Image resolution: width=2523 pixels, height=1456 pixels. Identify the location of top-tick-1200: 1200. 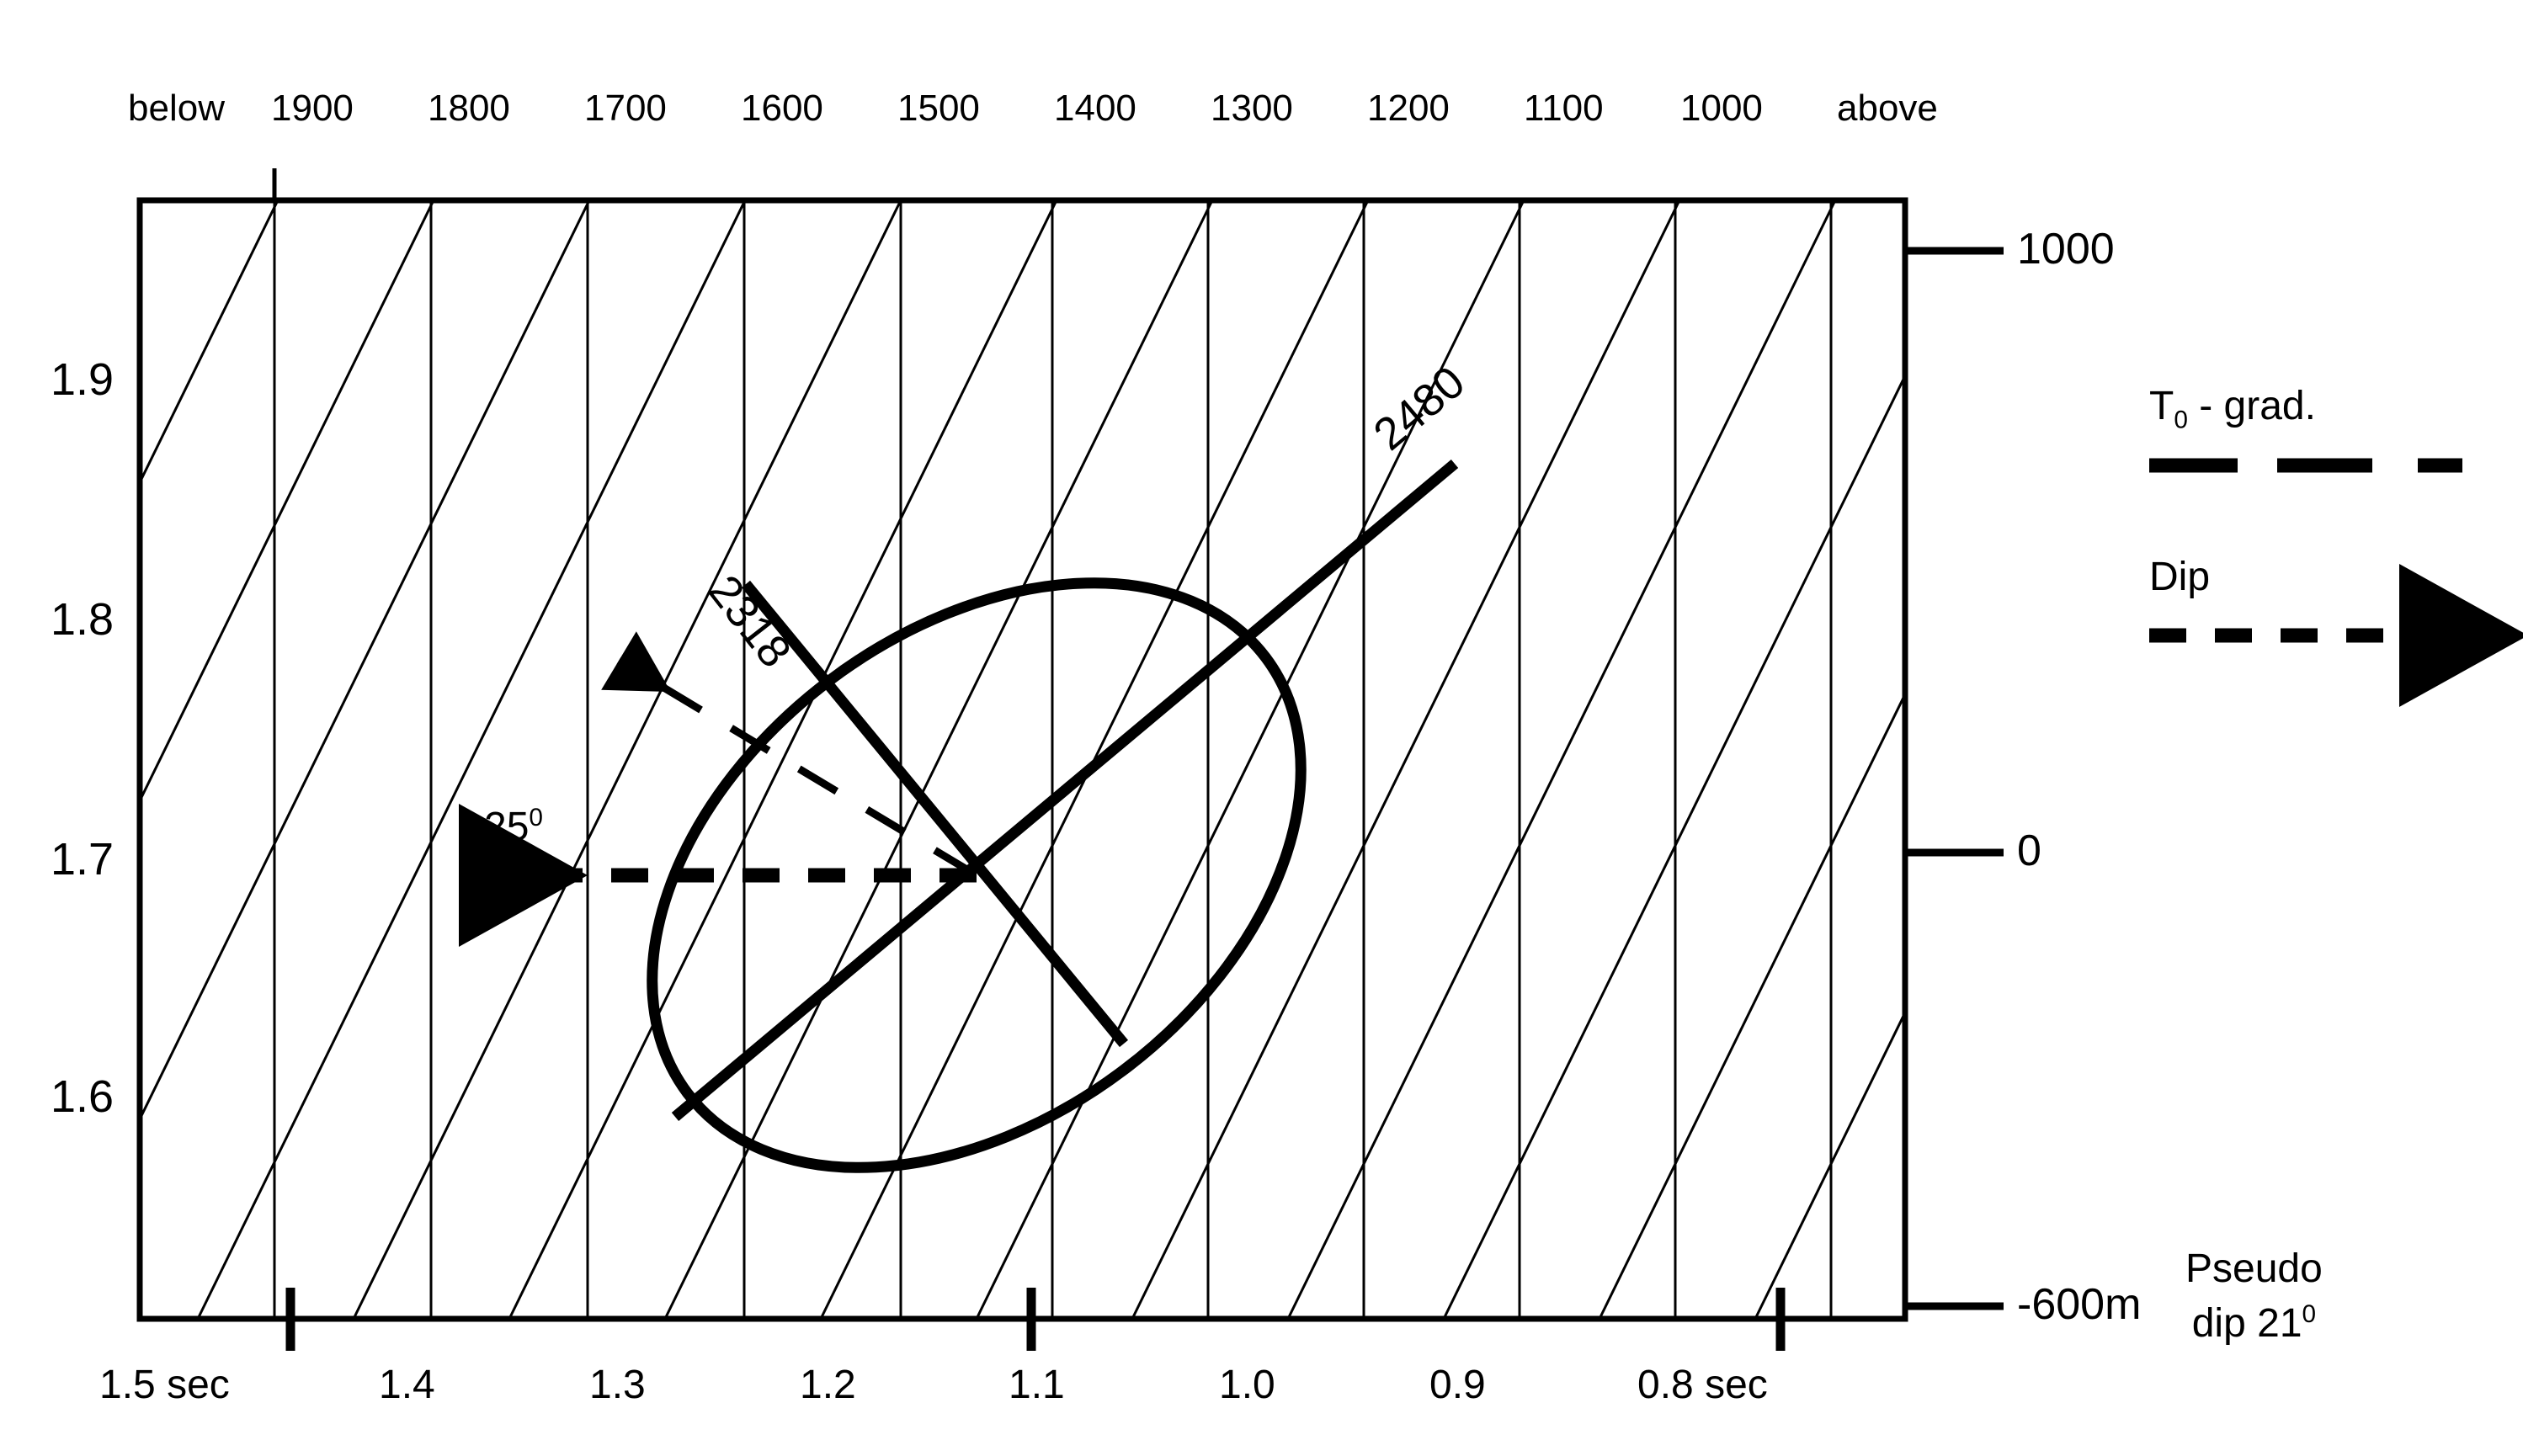
(1408, 108).